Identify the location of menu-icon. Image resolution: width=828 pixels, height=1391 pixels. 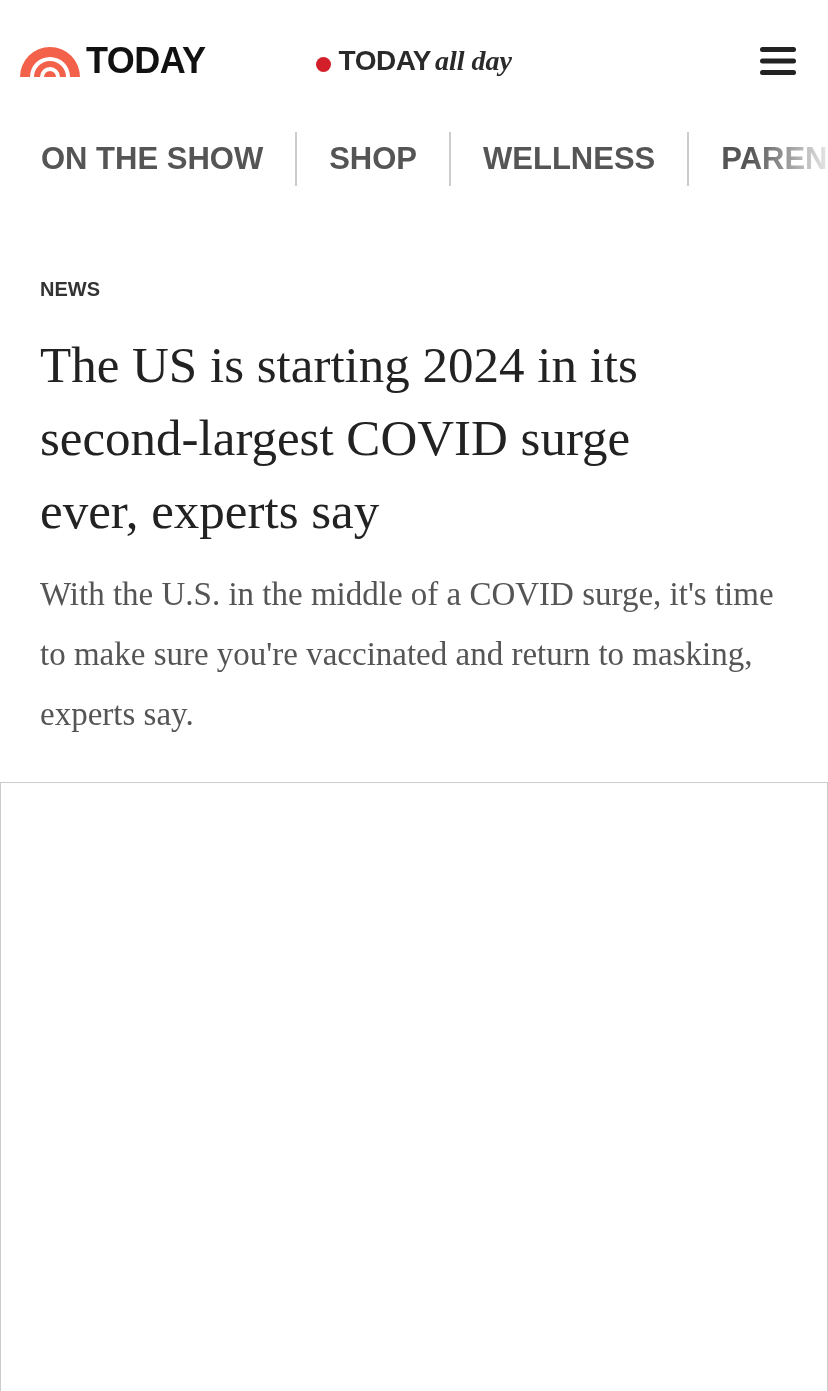
(778, 61).